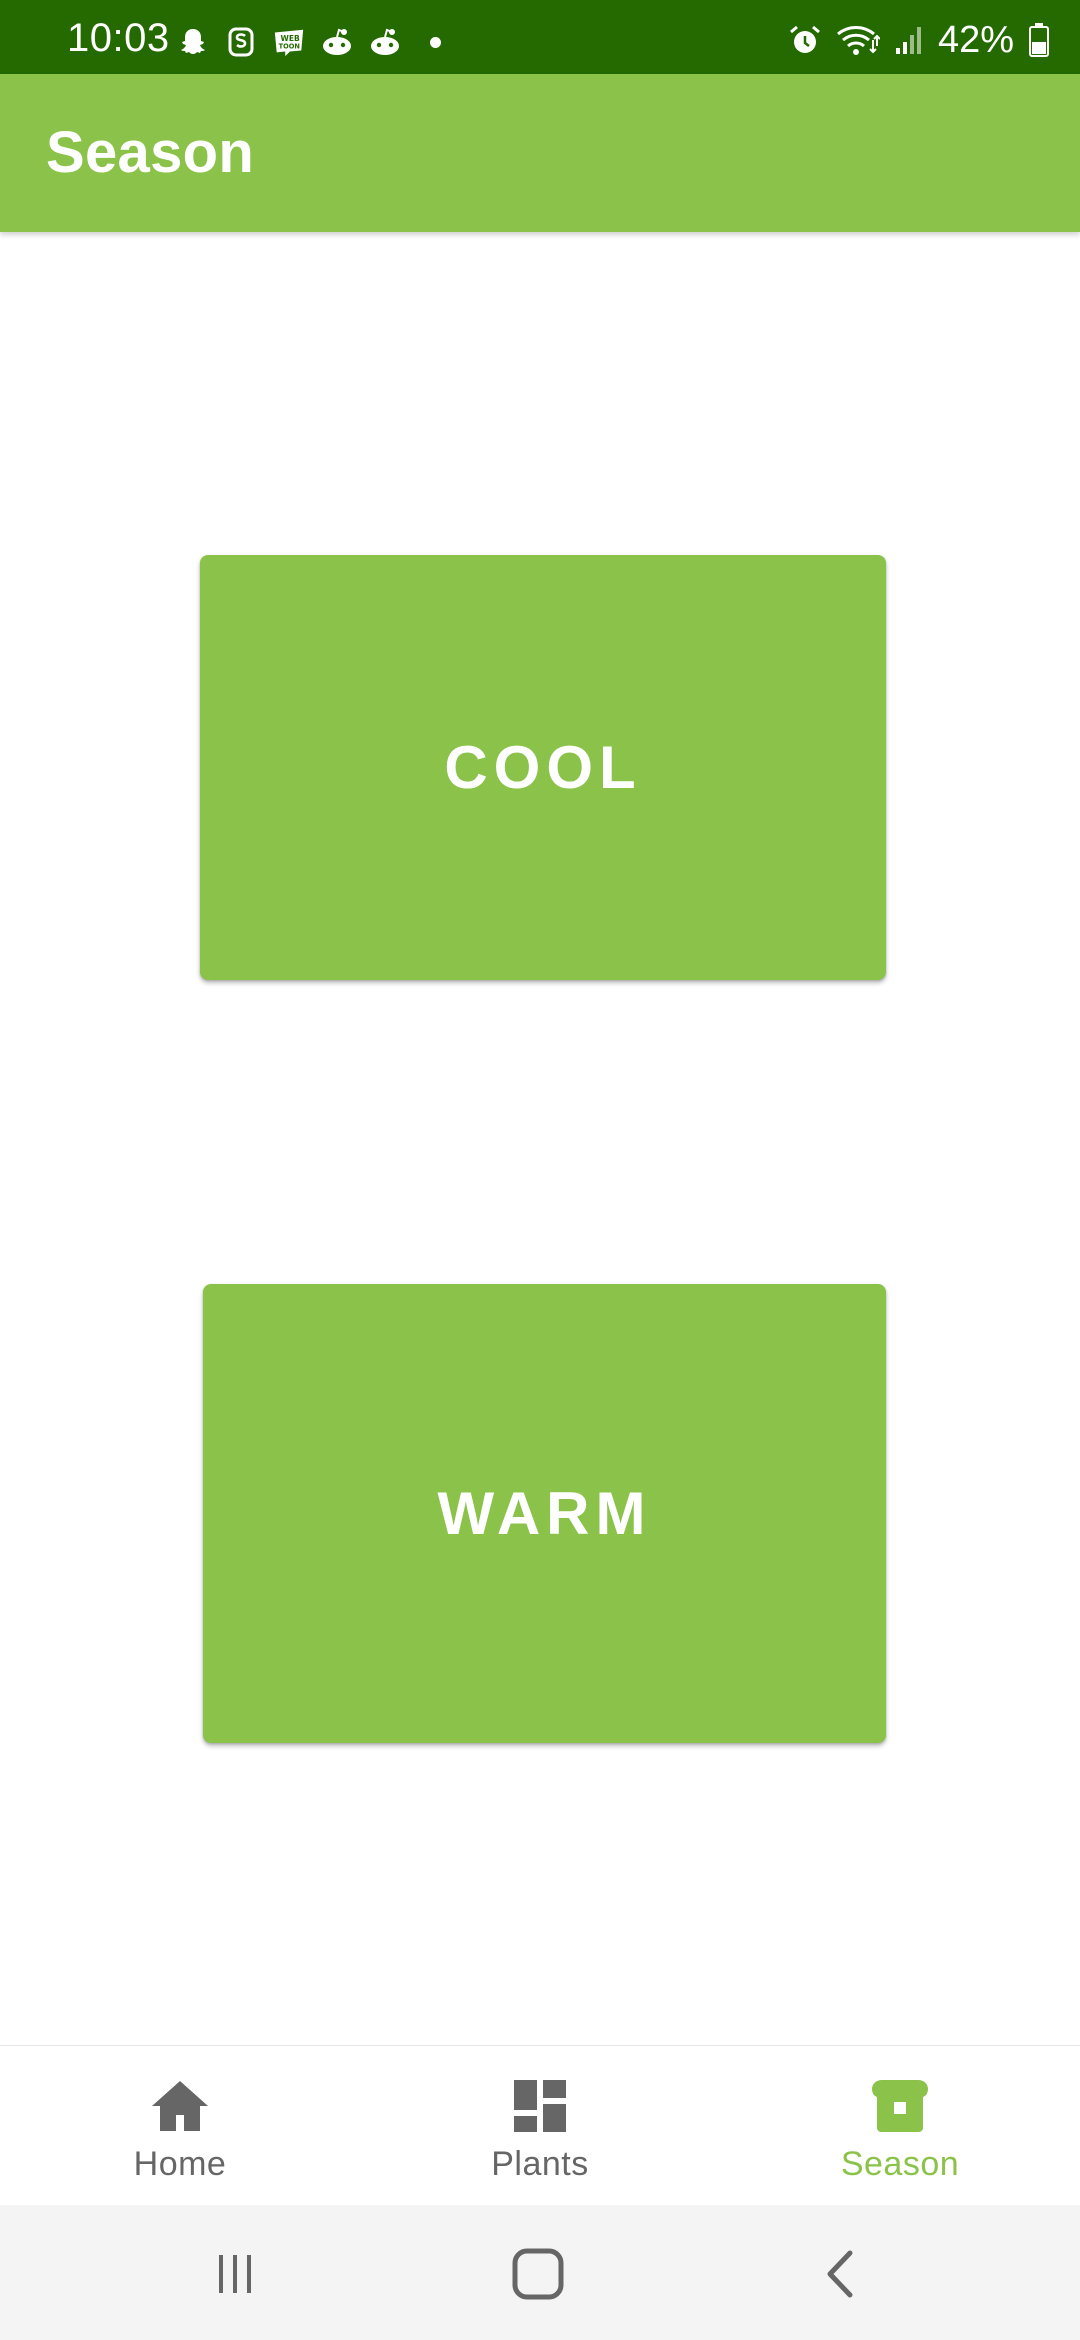 The width and height of the screenshot is (1080, 2340). I want to click on warm-button: WARM, so click(544, 1513).